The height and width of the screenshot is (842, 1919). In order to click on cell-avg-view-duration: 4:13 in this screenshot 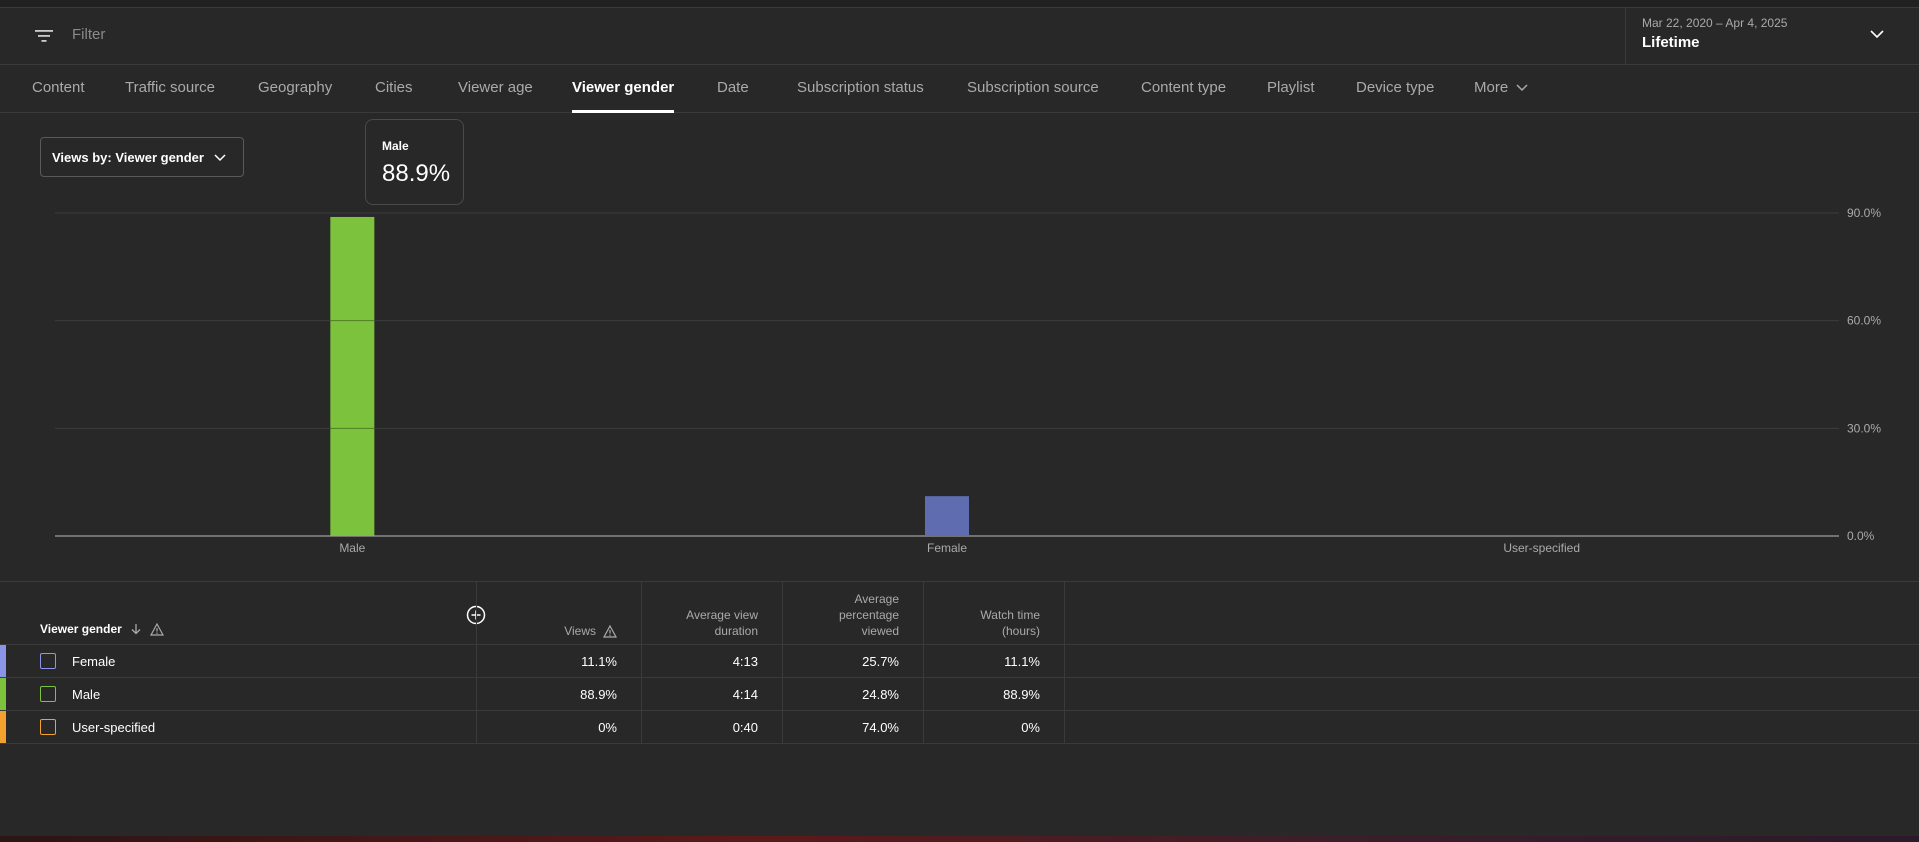, I will do `click(745, 661)`.